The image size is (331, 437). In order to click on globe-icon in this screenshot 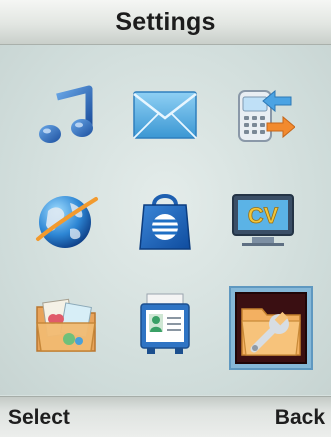, I will do `click(67, 222)`.